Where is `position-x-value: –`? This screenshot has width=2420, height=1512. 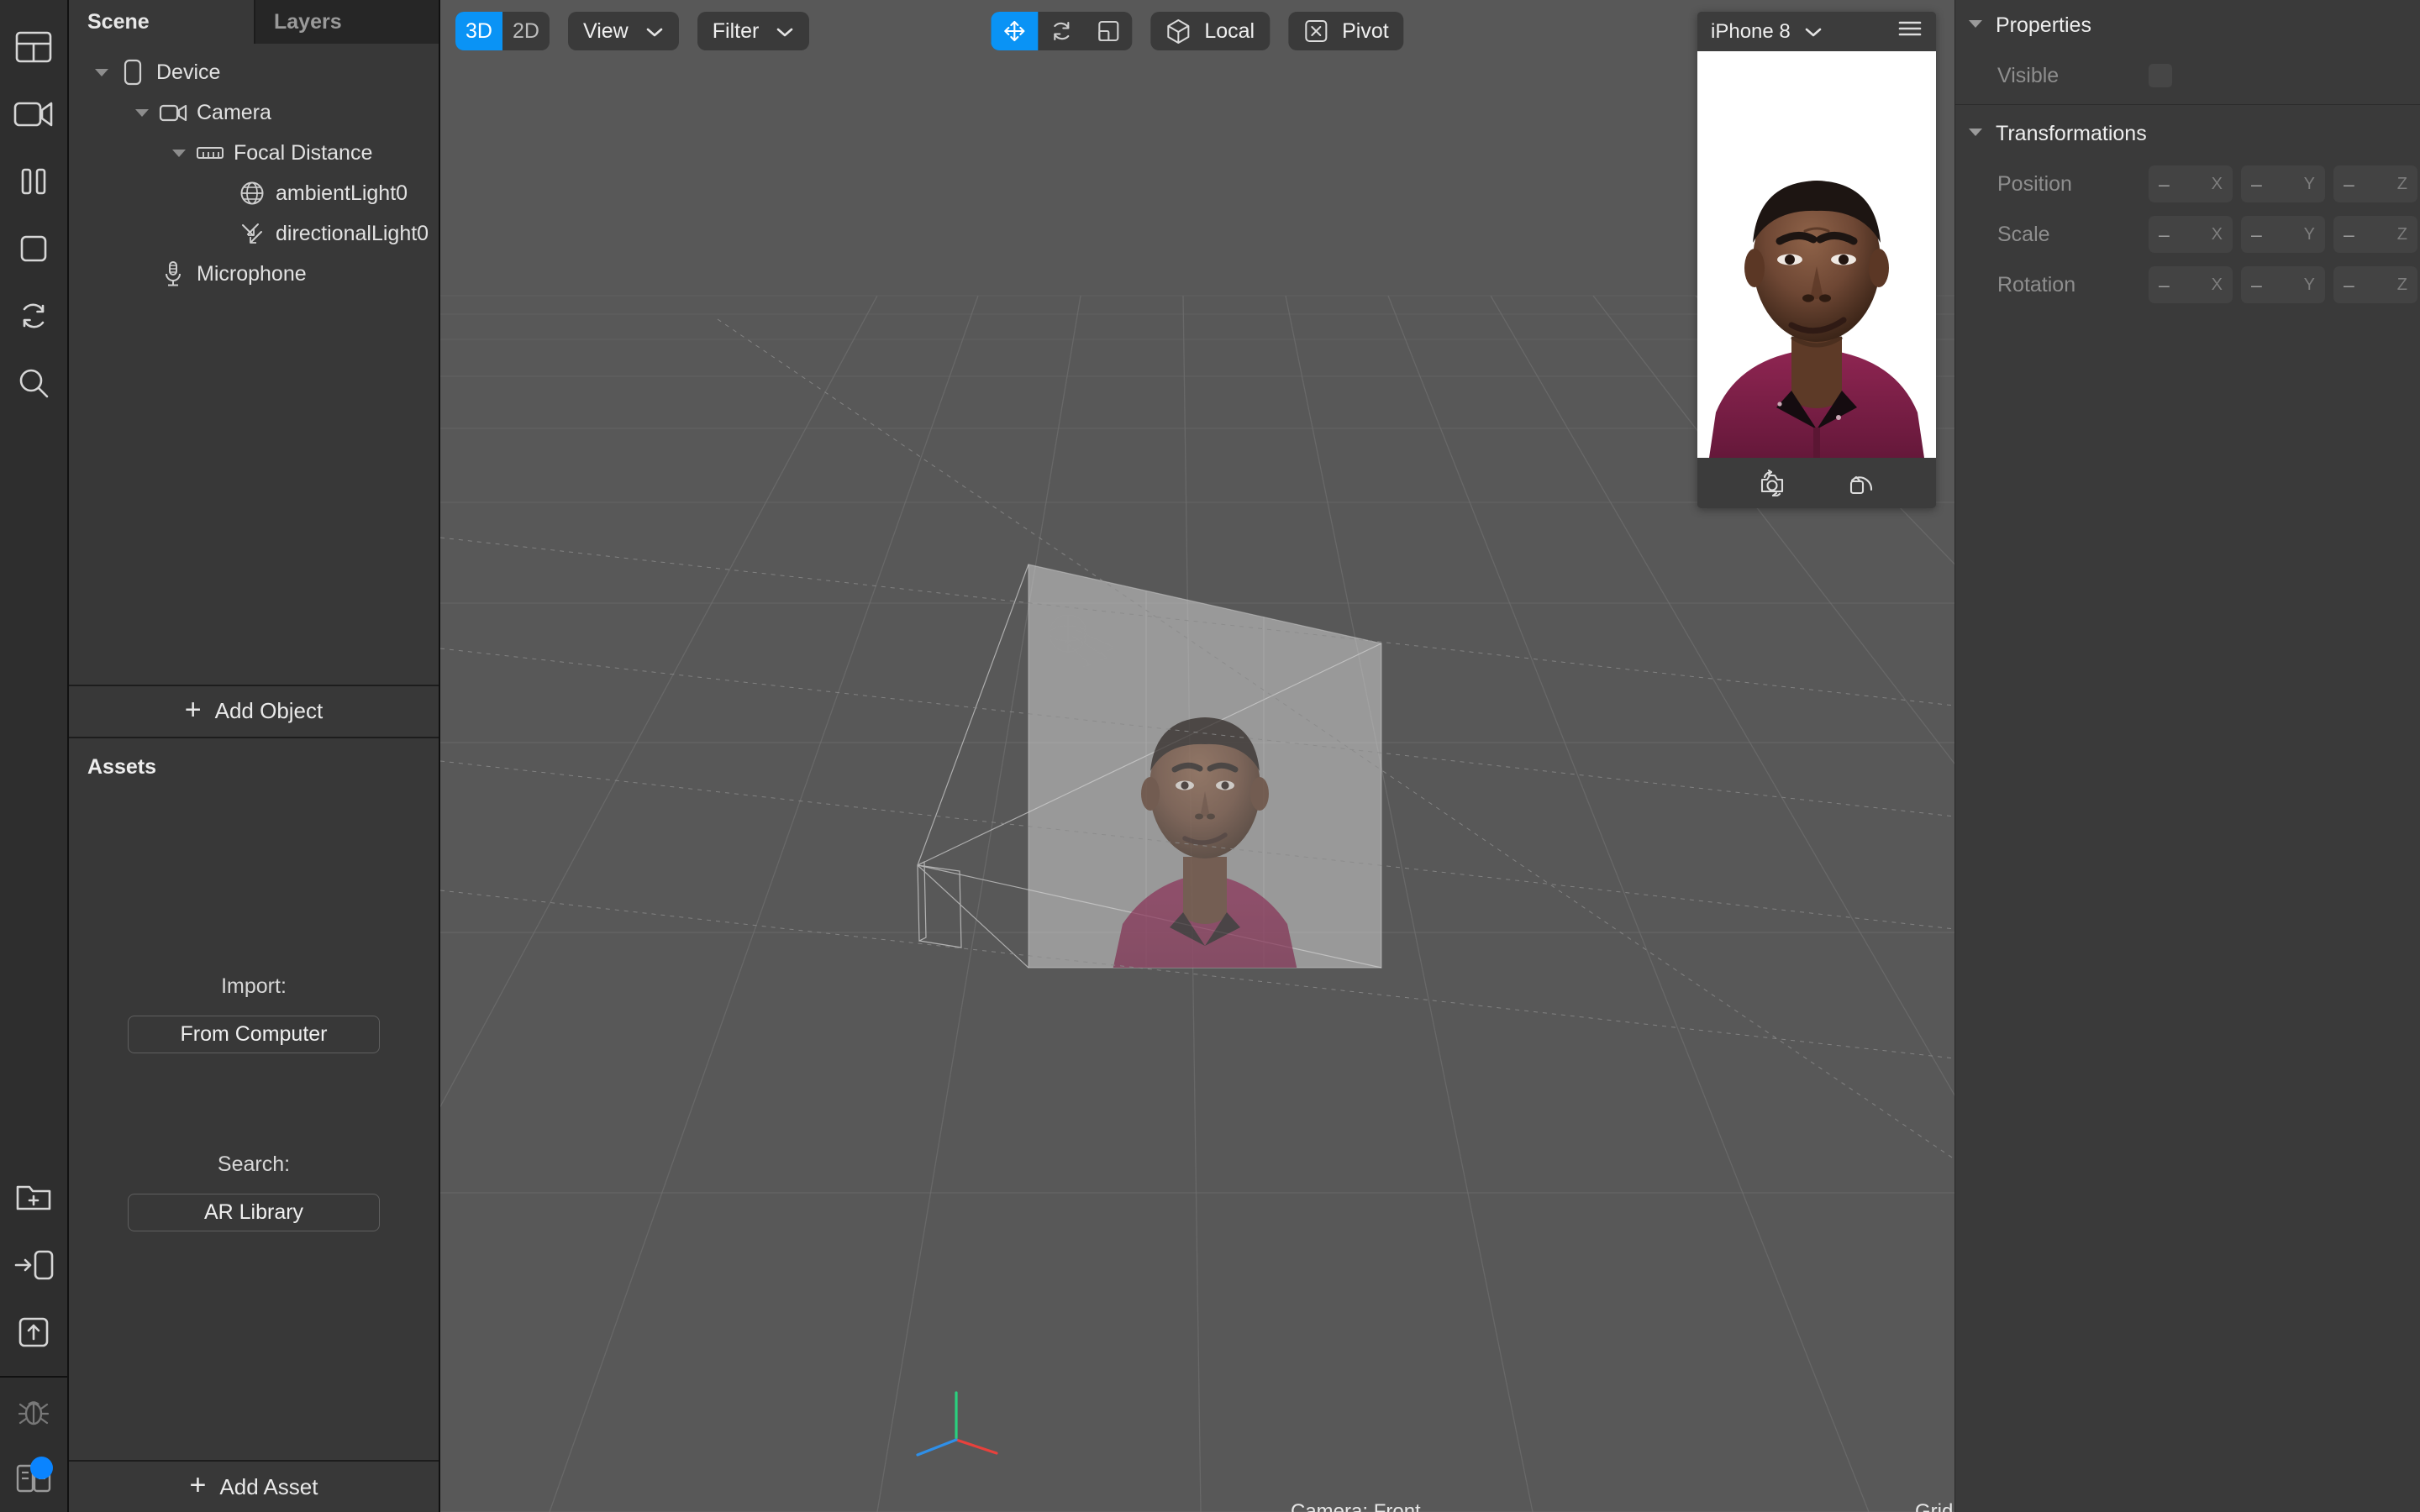
position-x-value: – is located at coordinates (2164, 183).